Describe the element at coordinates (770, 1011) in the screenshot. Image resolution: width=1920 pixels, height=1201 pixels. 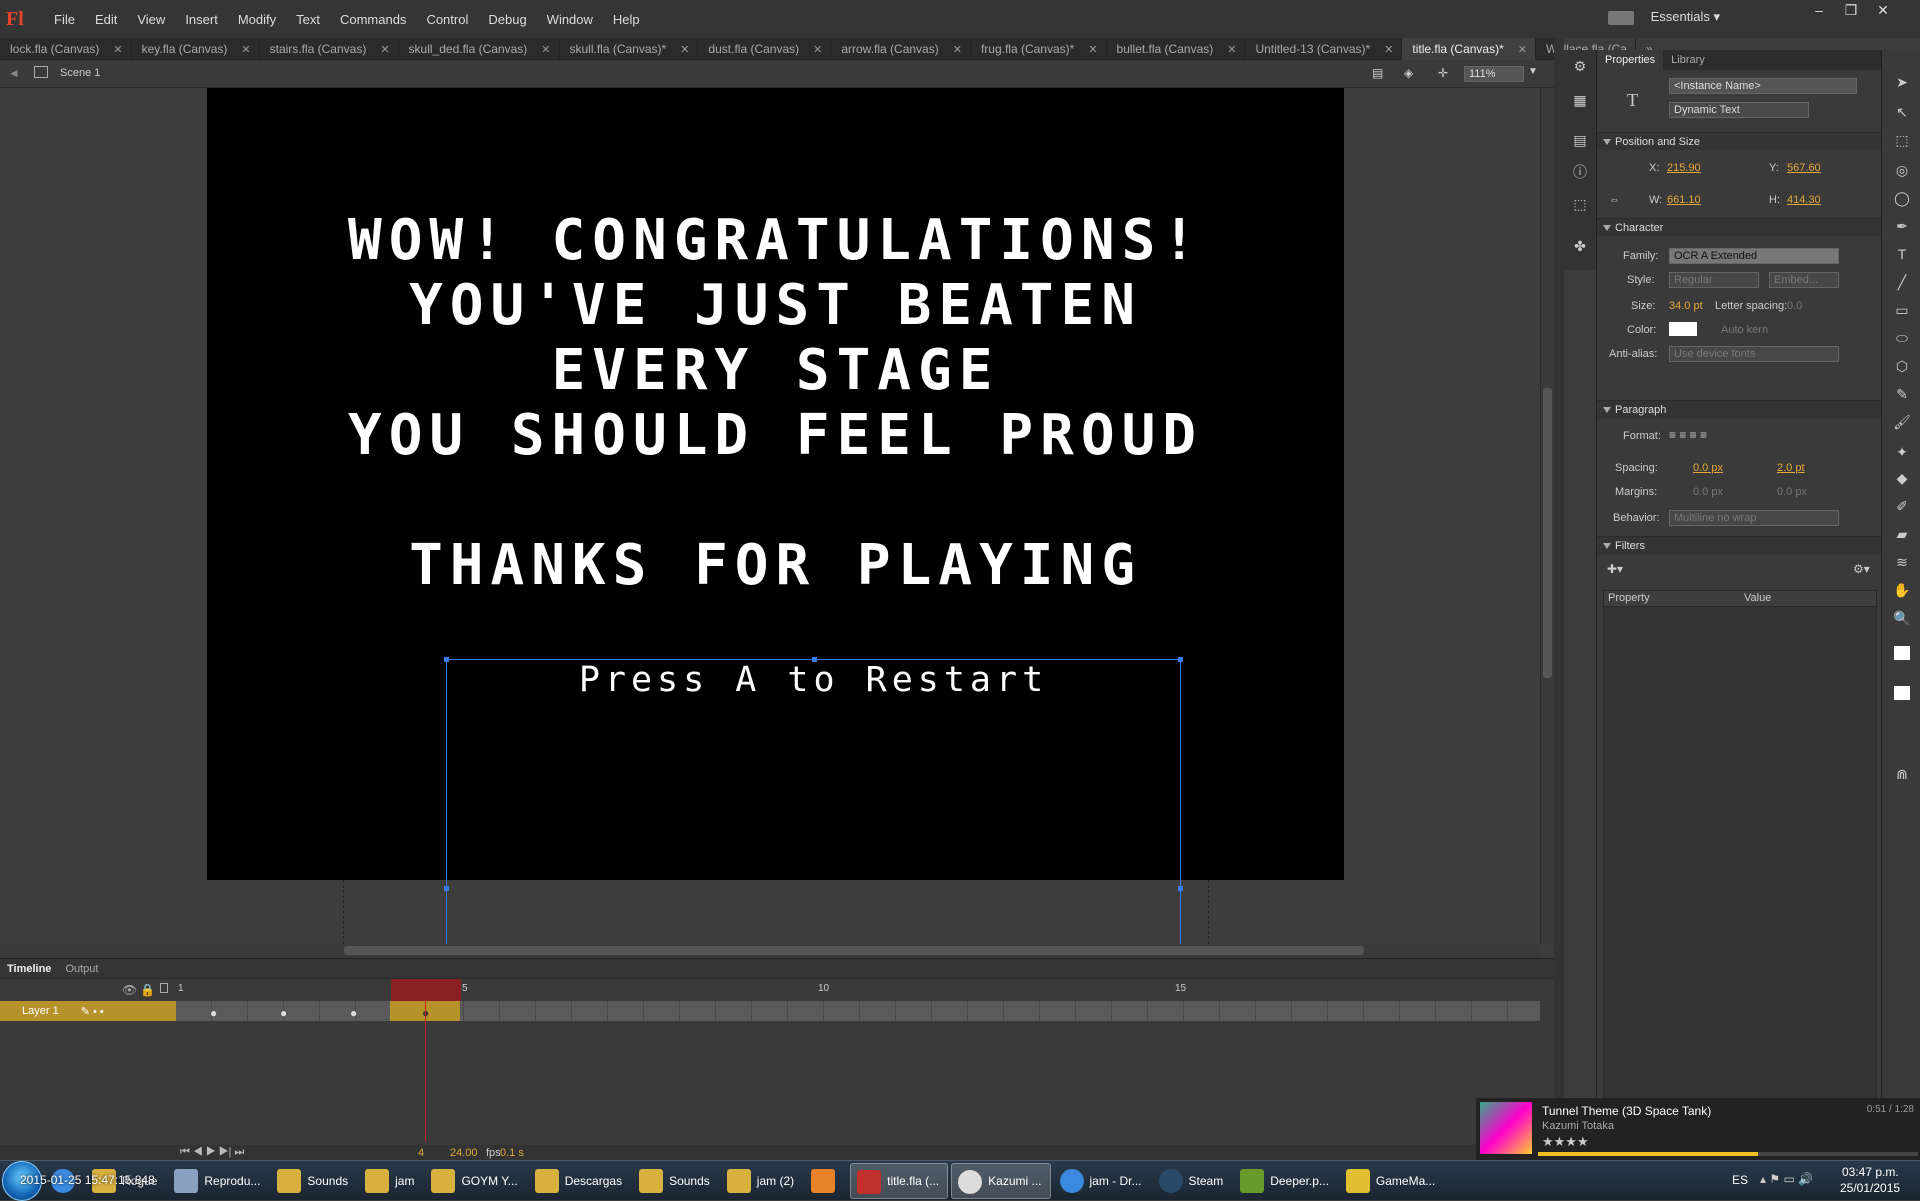
I see `layer-row: Layer 1 ✎ • • ● ● ● ●` at that location.